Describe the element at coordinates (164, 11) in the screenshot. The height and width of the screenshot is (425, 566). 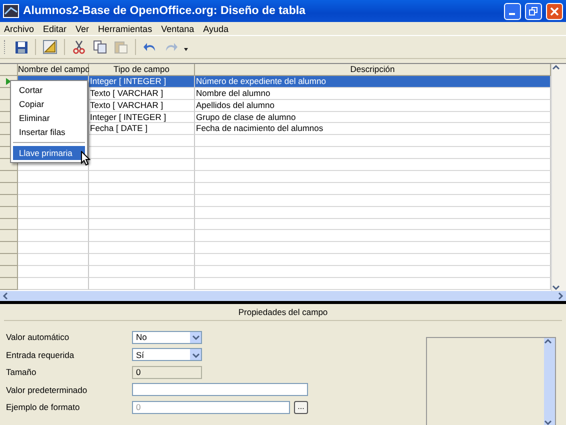
I see `window-title: Alumnos2-Base de OpenOffice.org: Diseño de tabla` at that location.